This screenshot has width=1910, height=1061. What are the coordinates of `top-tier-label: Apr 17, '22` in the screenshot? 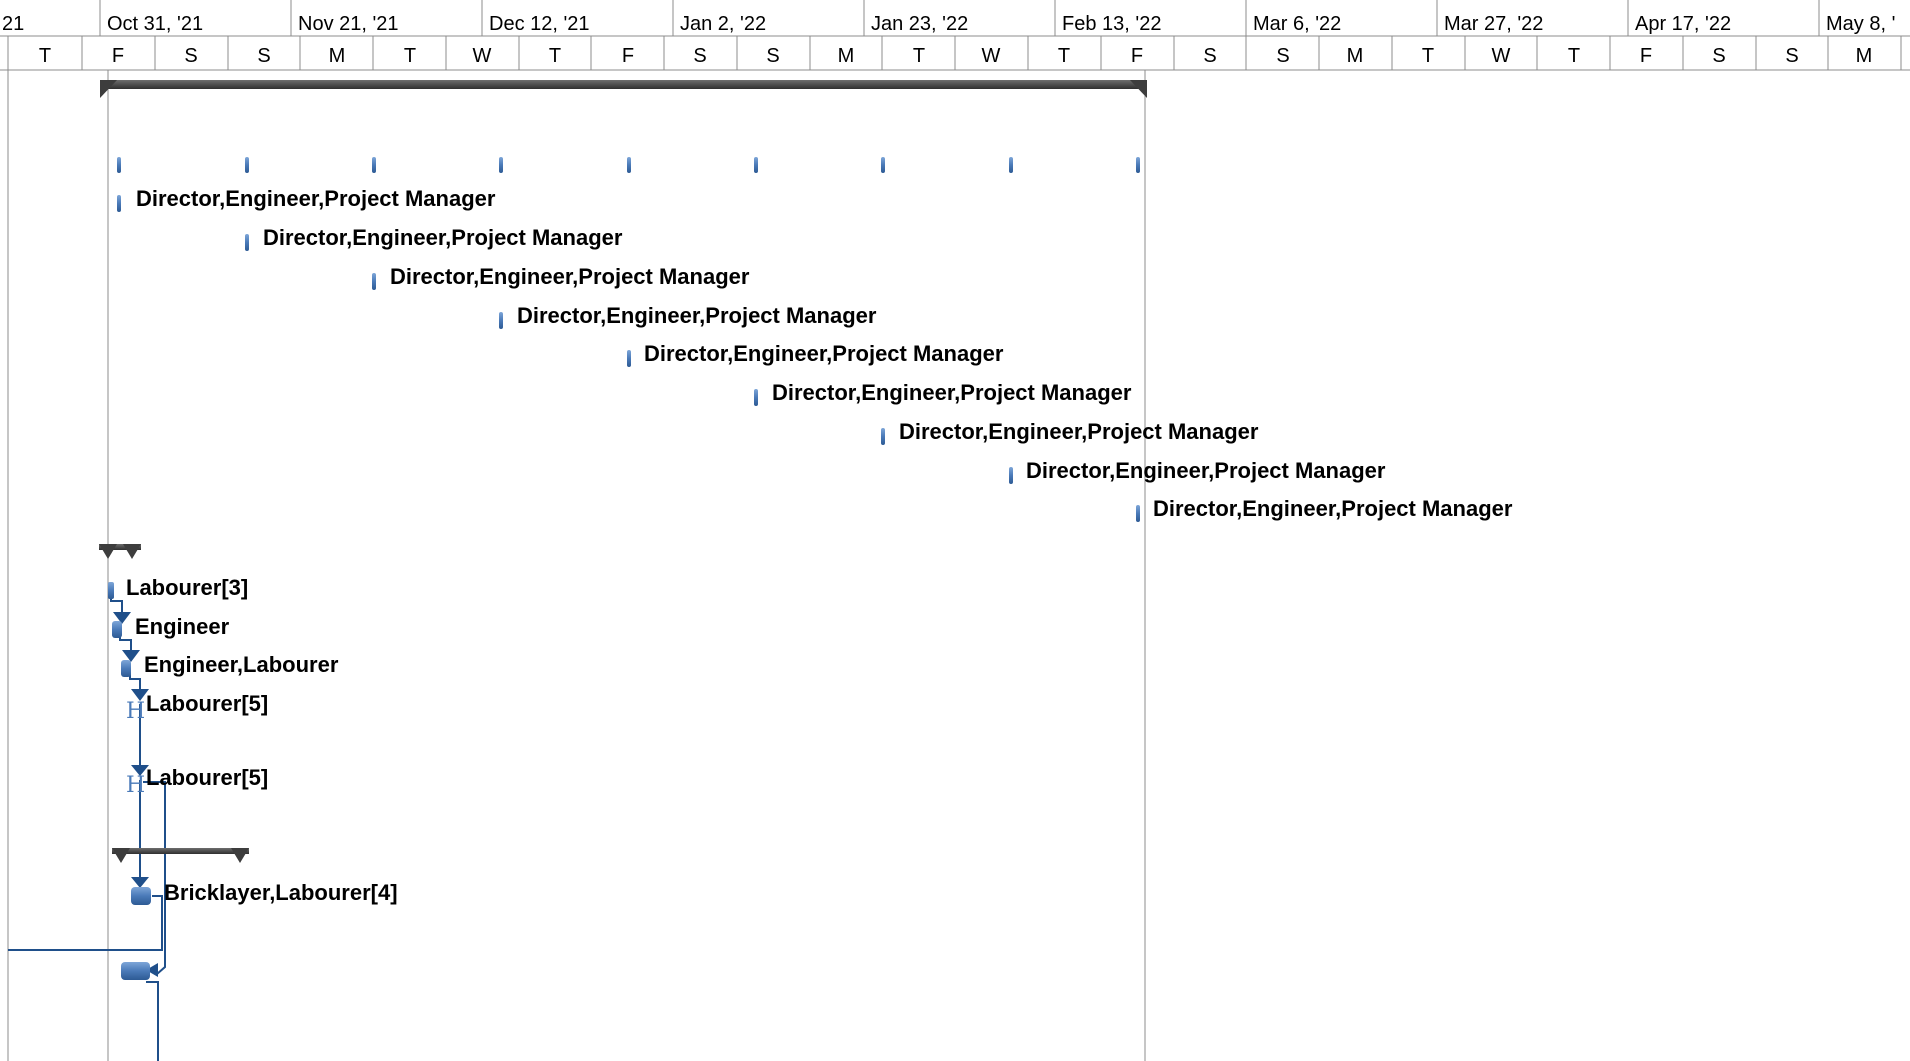 It's located at (1683, 24).